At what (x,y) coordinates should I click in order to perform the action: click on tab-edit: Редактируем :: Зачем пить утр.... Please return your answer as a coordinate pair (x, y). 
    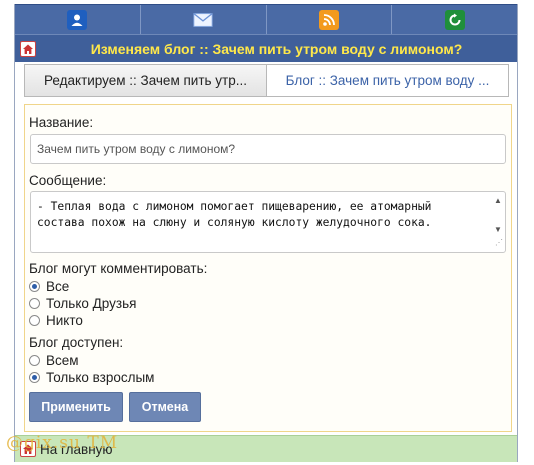
    Looking at the image, I should click on (146, 80).